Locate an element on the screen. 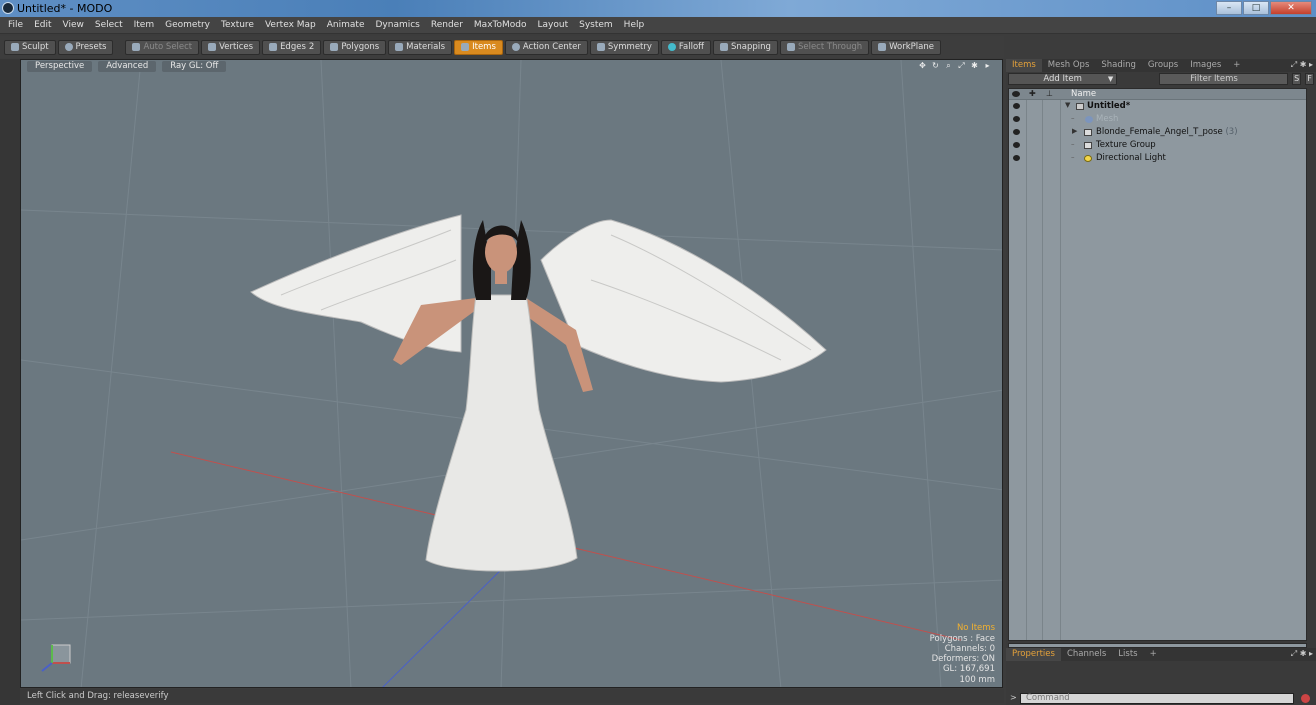 The height and width of the screenshot is (705, 1316). menu-item: Item is located at coordinates (146, 25).